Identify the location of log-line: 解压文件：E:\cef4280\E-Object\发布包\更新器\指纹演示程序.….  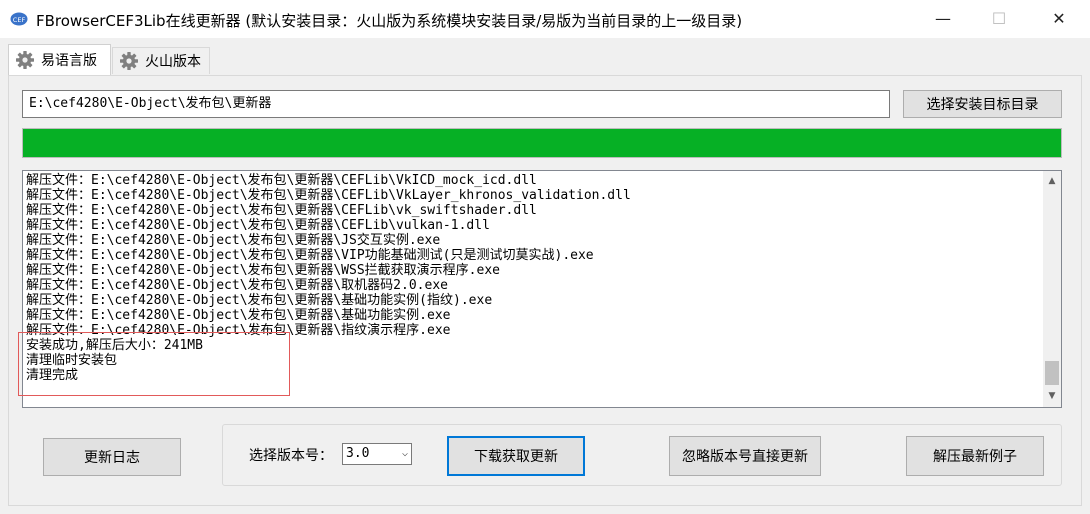
(238, 330).